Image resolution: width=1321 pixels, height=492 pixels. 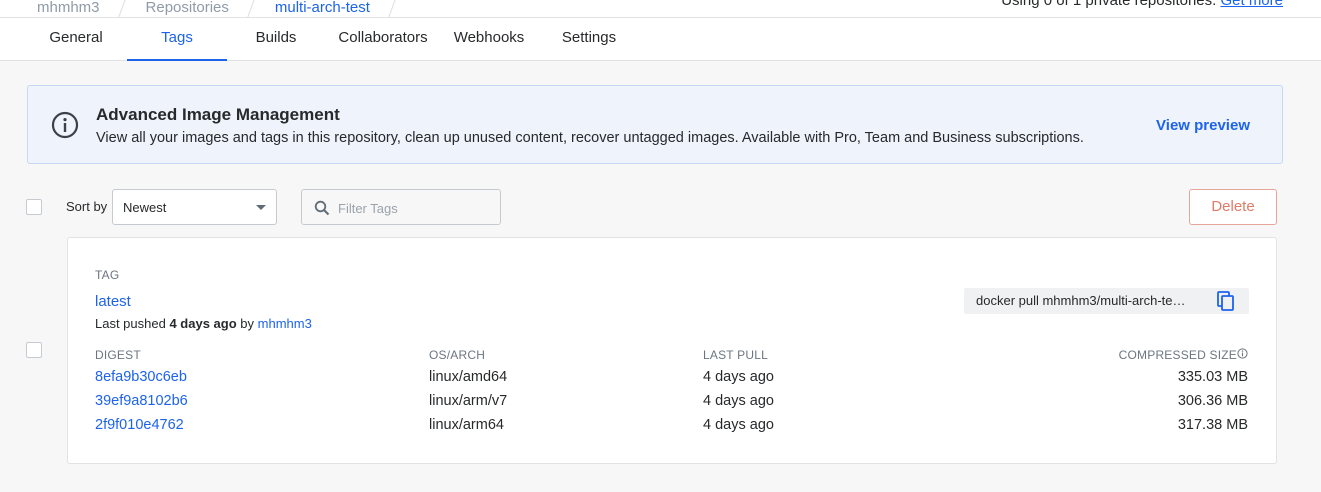 I want to click on digest-column-header: DIGEST, so click(x=118, y=355).